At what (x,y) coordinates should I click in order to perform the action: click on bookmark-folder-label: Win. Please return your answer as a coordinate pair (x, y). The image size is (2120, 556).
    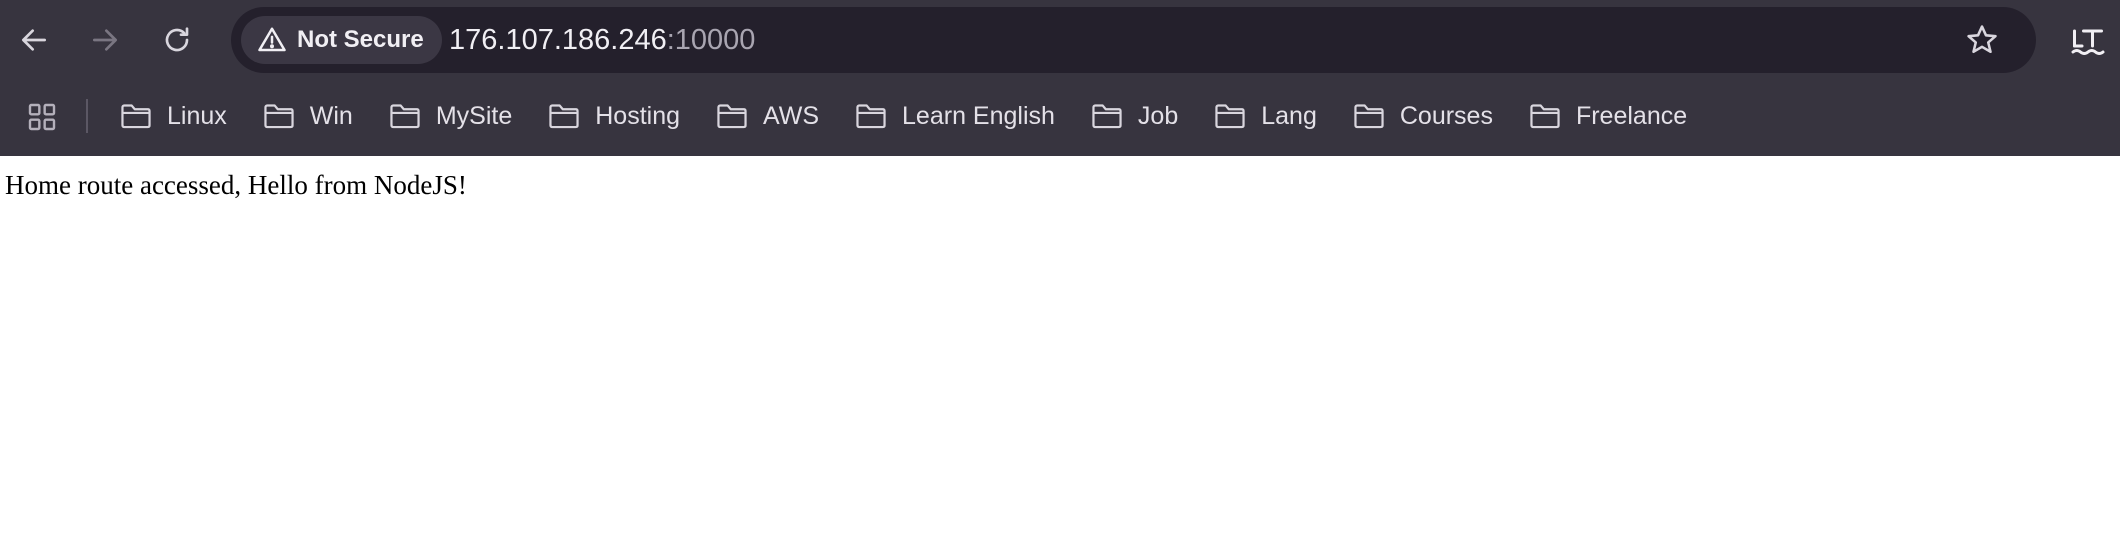
    Looking at the image, I should click on (331, 115).